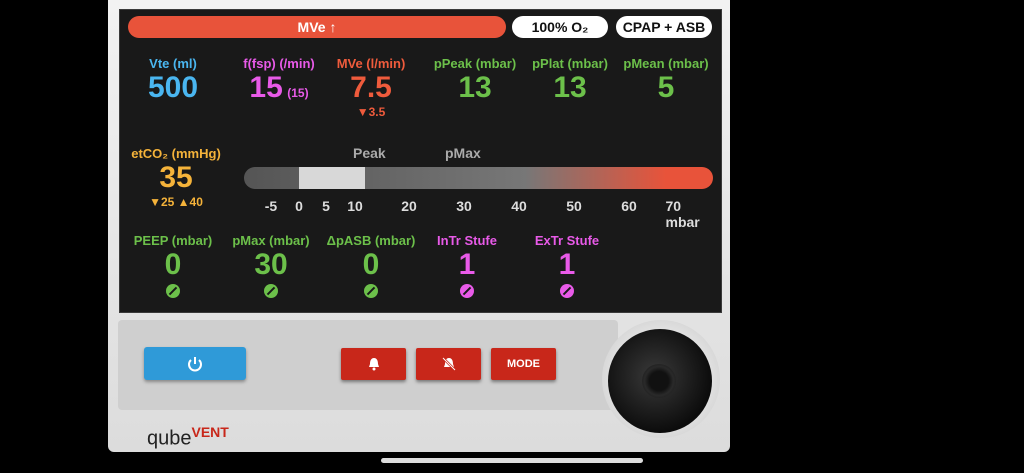 The height and width of the screenshot is (473, 1024). I want to click on power-icon, so click(195, 363).